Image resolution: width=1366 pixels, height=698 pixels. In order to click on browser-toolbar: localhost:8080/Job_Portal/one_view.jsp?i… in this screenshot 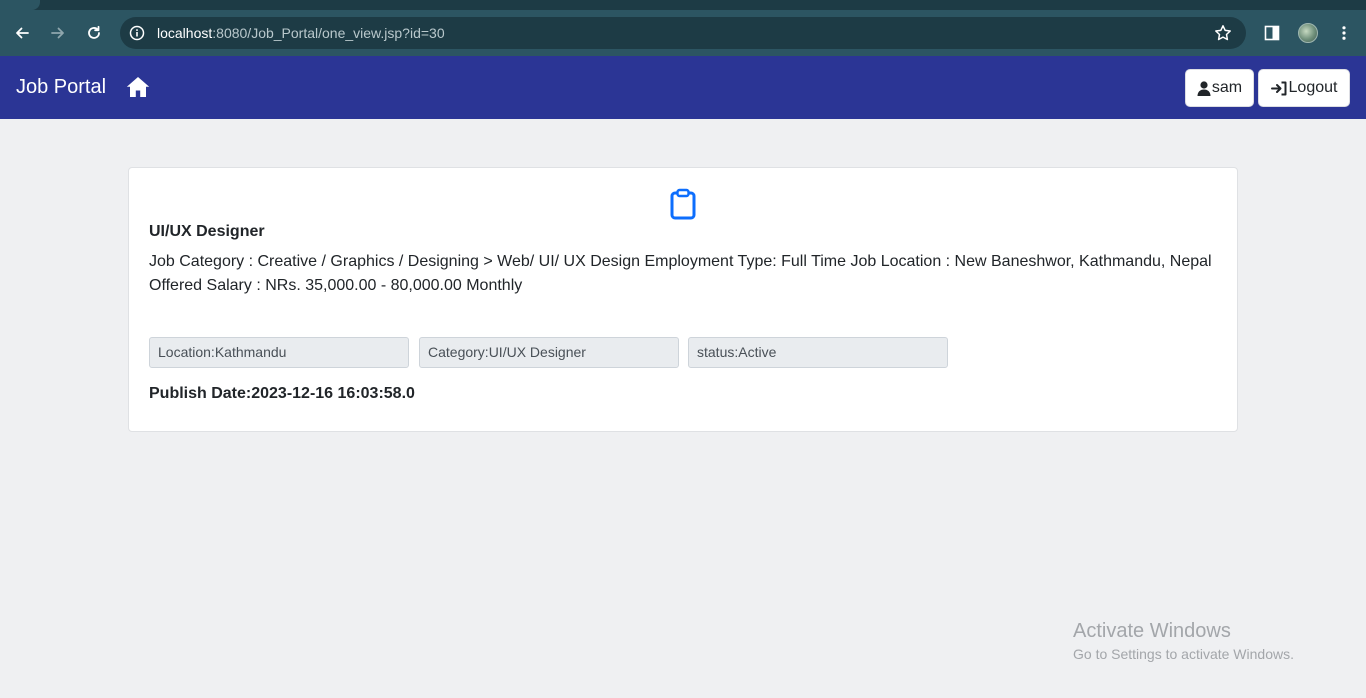, I will do `click(683, 33)`.